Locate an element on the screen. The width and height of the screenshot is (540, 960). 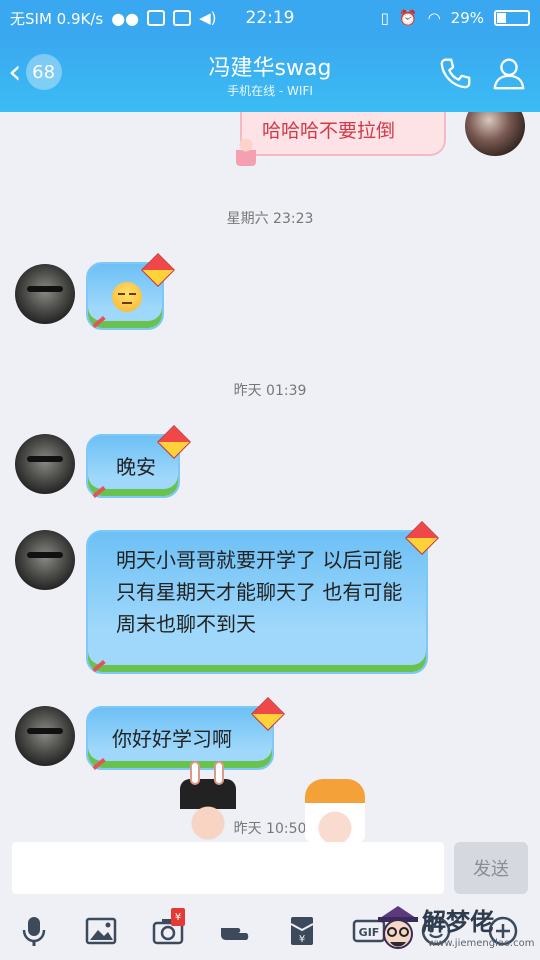
photo-button is located at coordinates (100, 931).